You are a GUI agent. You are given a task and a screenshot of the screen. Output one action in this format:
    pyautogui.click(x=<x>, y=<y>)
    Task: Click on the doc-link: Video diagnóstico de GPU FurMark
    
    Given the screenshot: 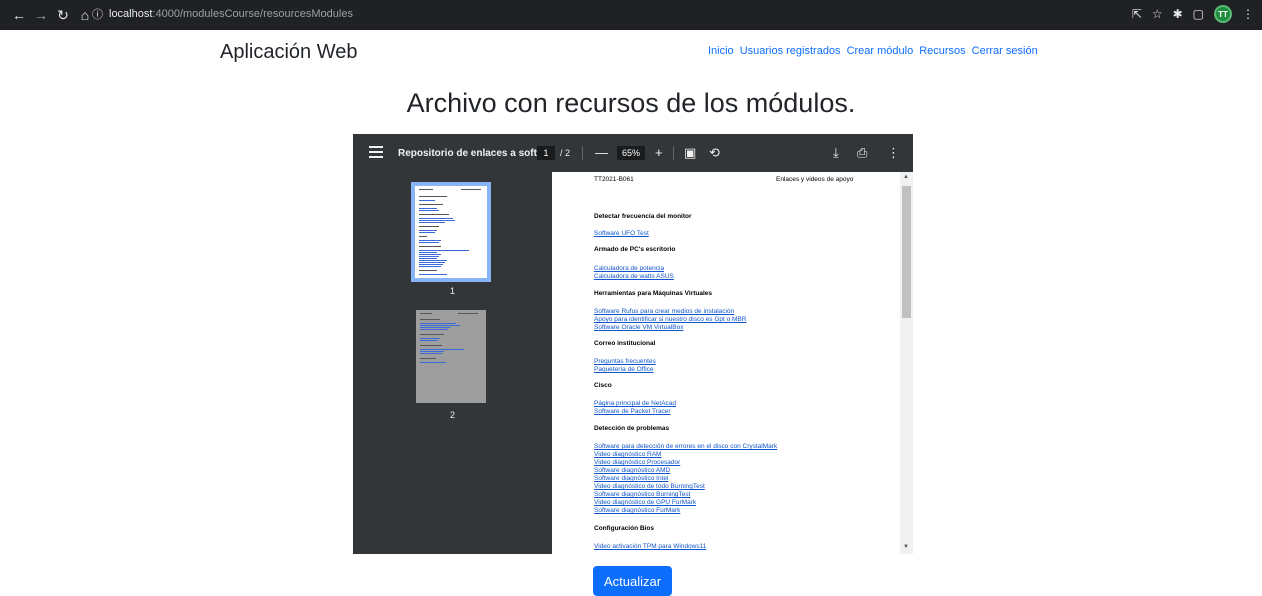 What is the action you would take?
    pyautogui.click(x=645, y=502)
    